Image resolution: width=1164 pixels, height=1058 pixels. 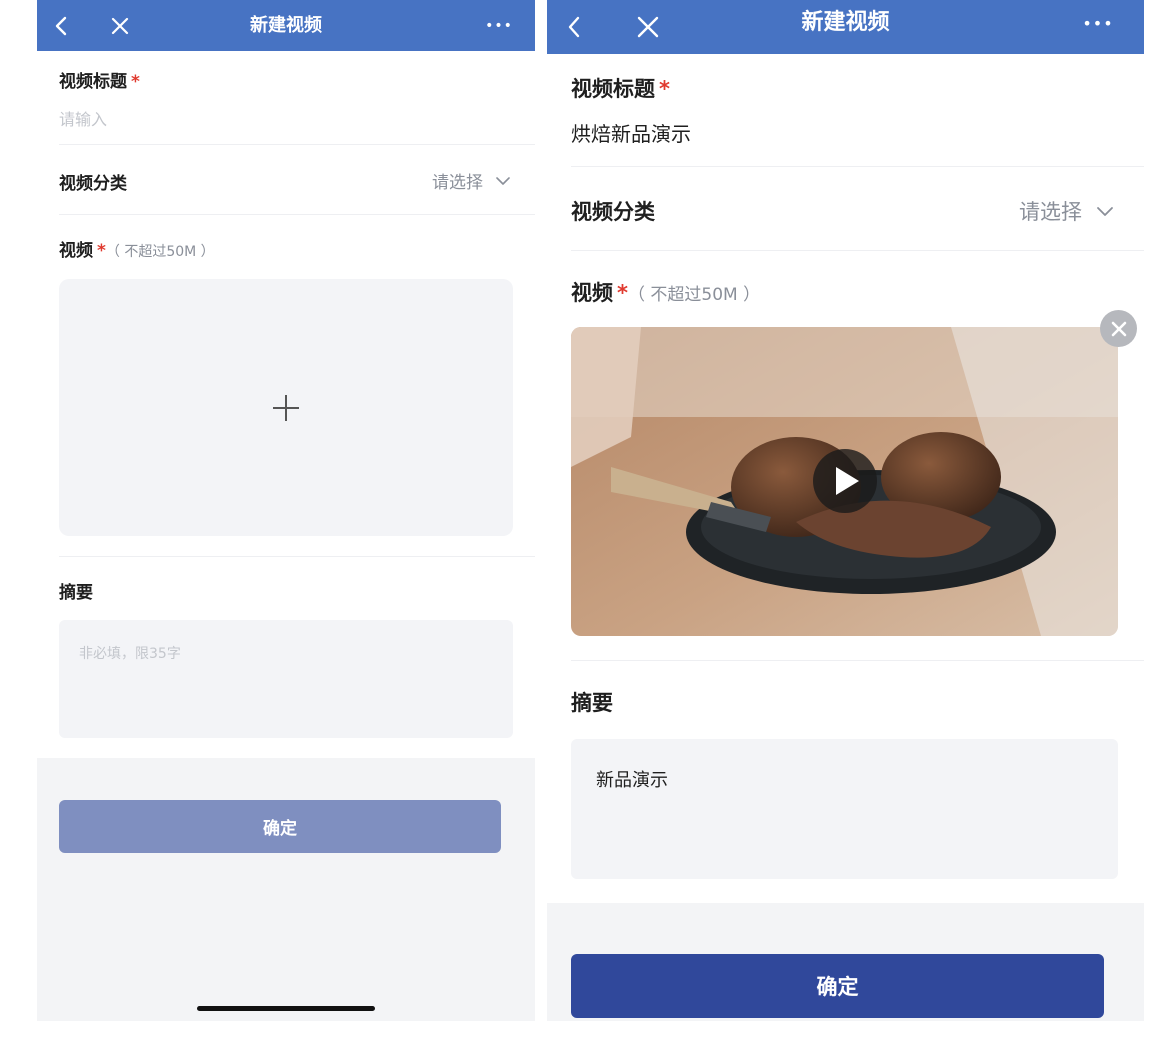 What do you see at coordinates (286, 679) in the screenshot?
I see `summary-textarea: 非必填，限35字` at bounding box center [286, 679].